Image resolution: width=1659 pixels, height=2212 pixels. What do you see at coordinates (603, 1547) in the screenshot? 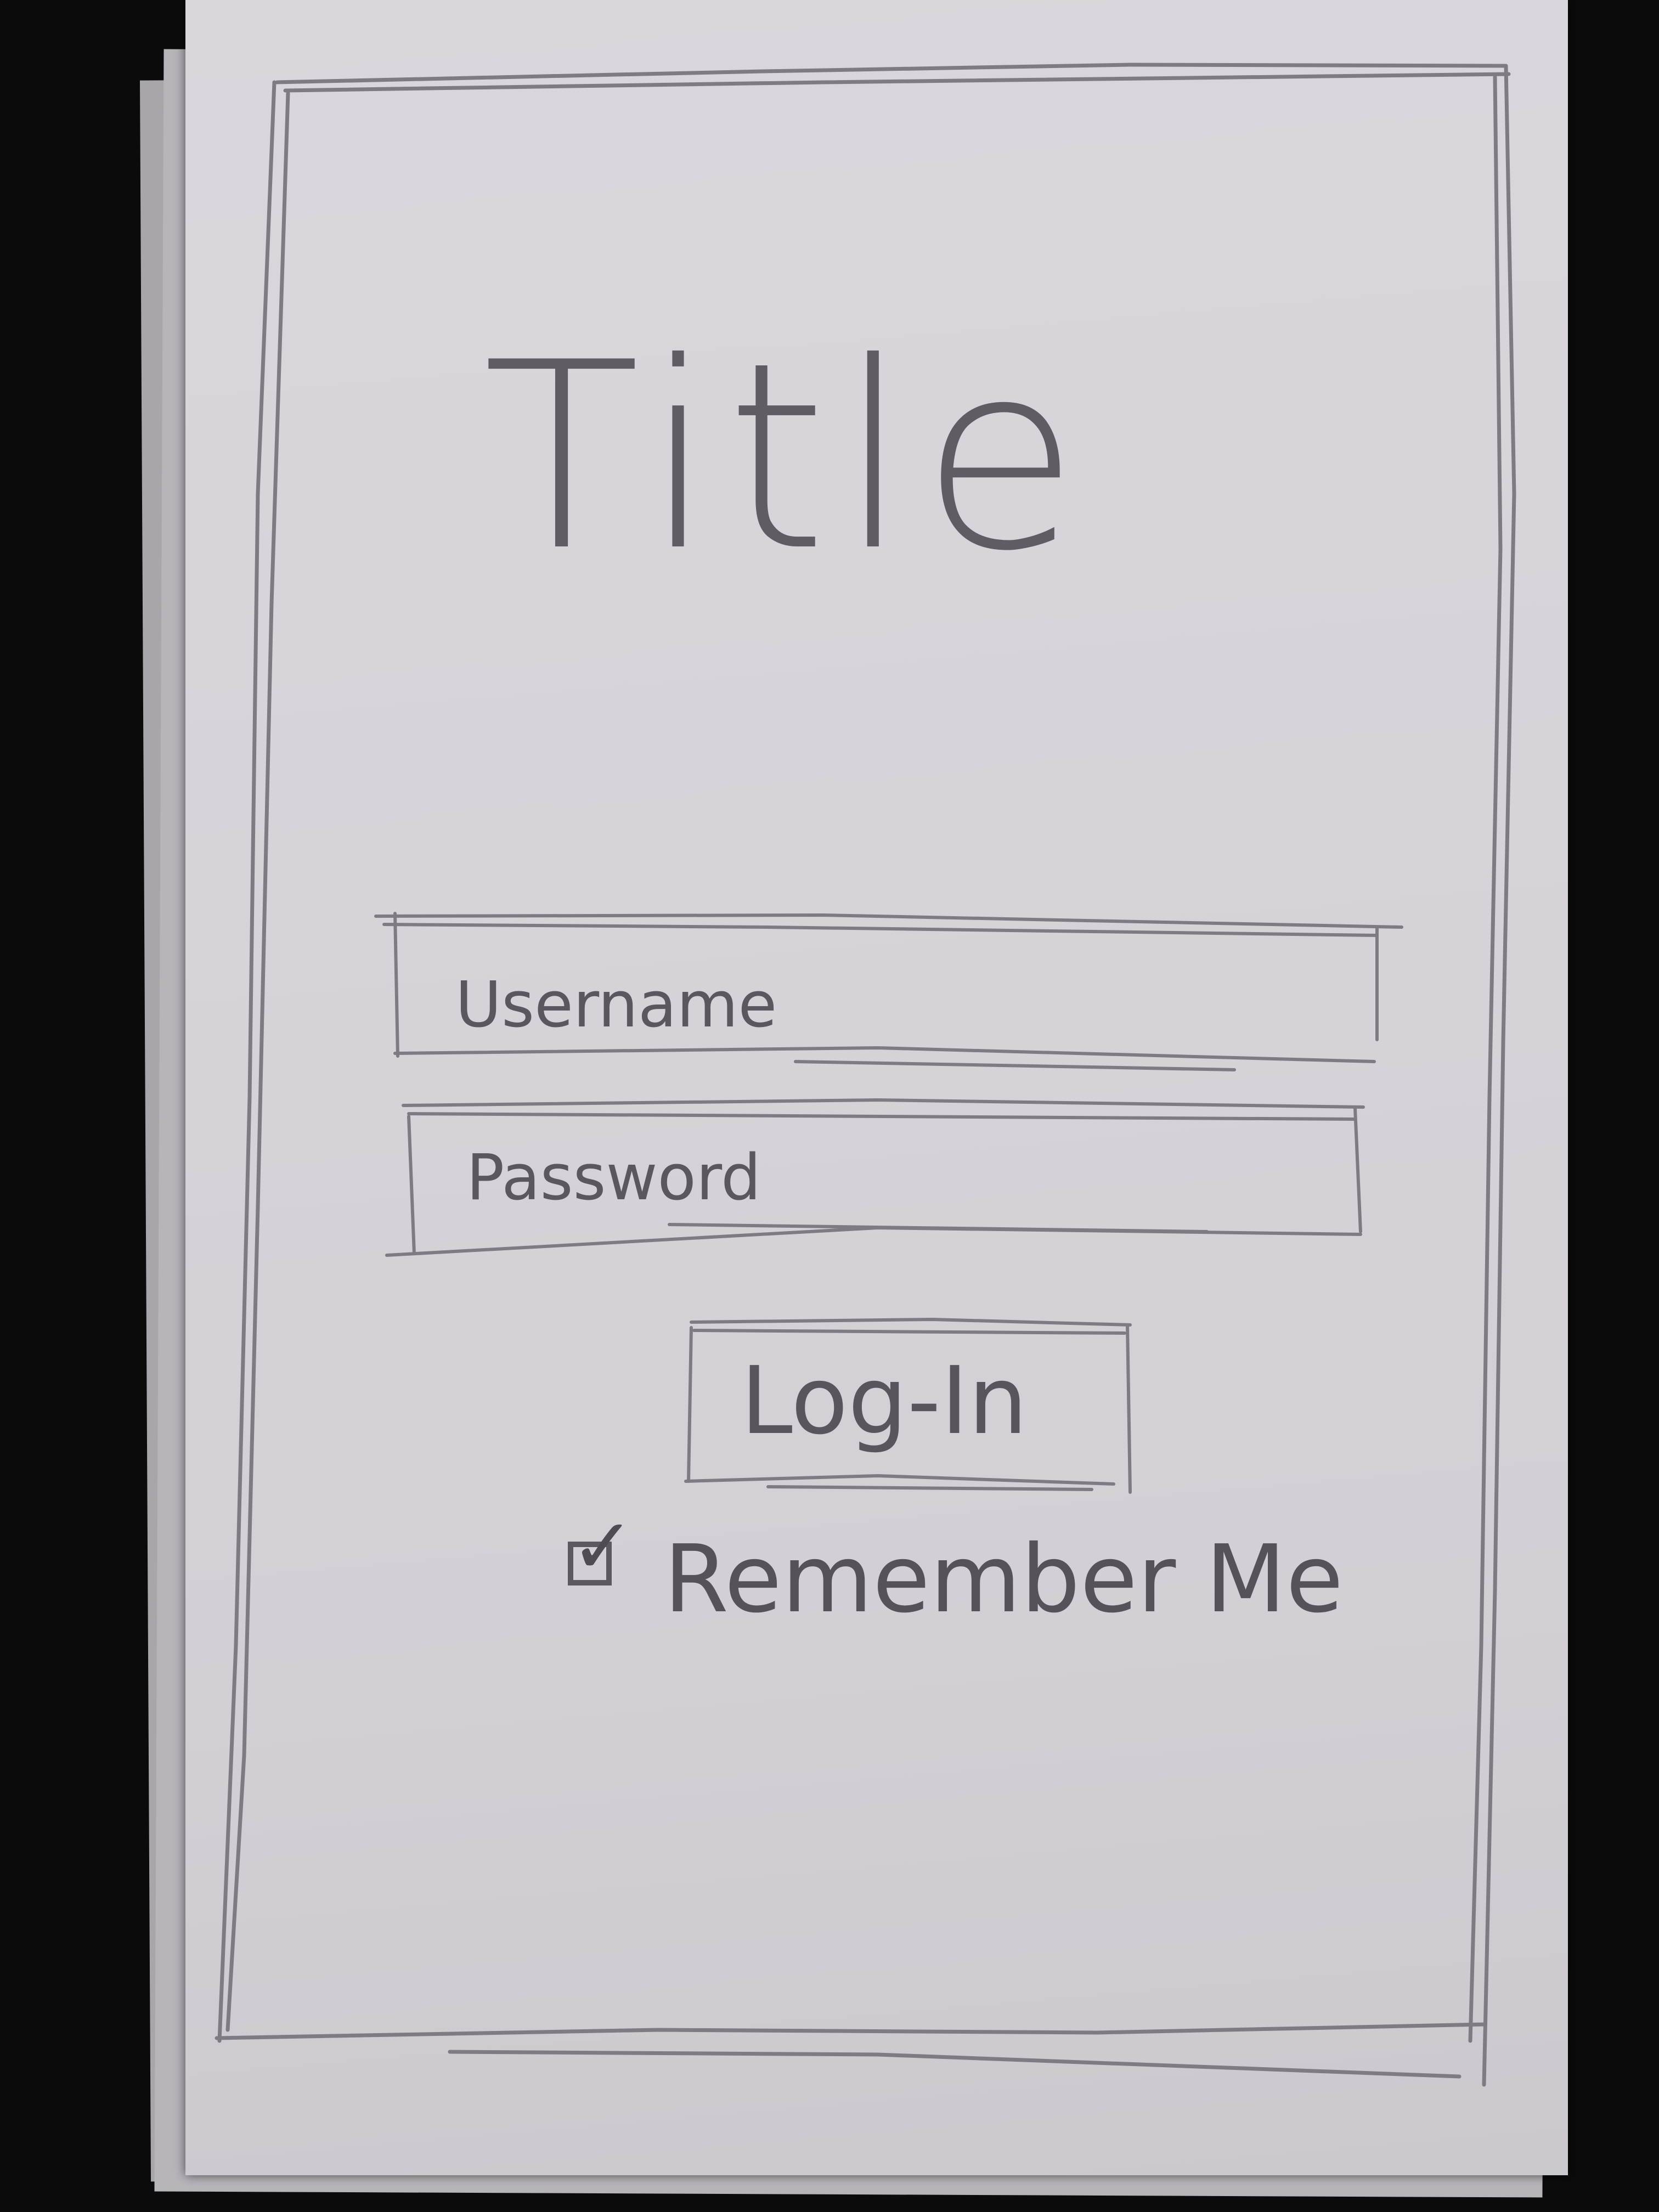
I see `checkmark-icon: ✓` at bounding box center [603, 1547].